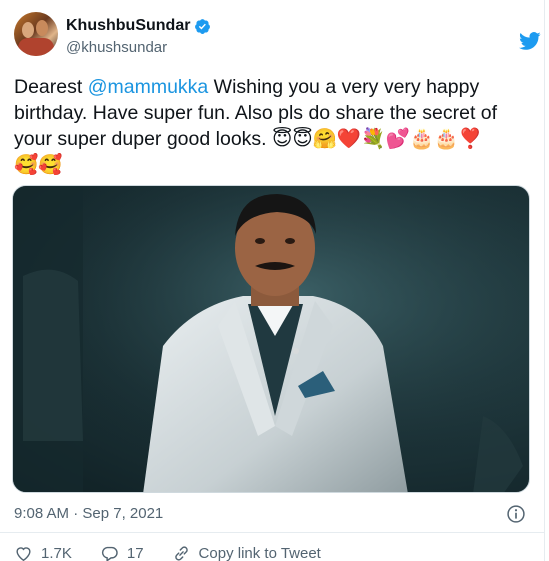 Image resolution: width=549 pixels, height=561 pixels. Describe the element at coordinates (38, 165) in the screenshot. I see `emoji-sequence: 🥰🥰` at that location.